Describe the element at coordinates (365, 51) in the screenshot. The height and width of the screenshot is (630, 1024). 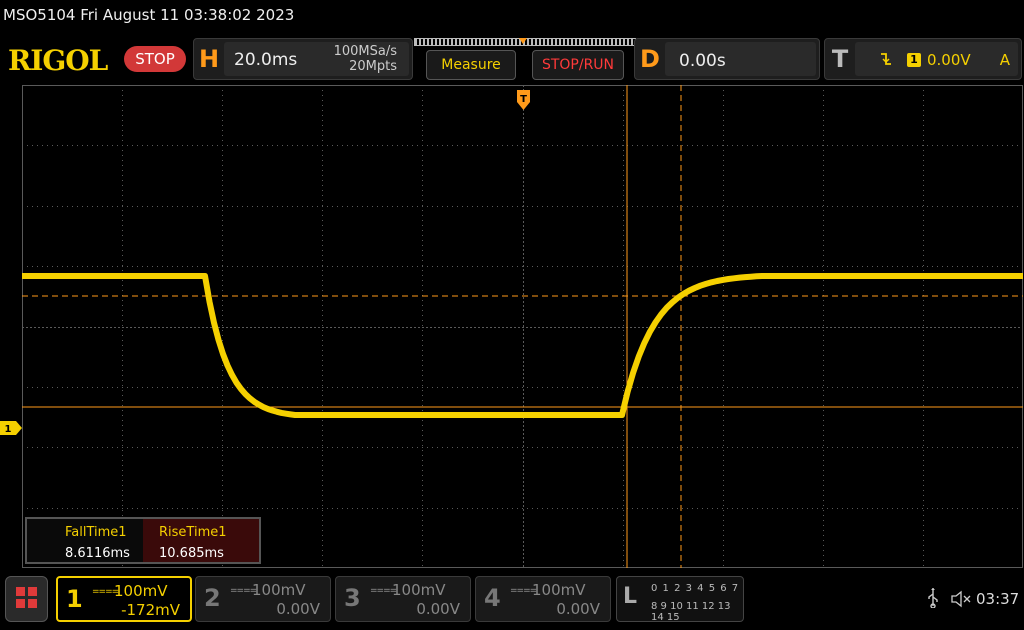
I see `sample-rate: 100MSa/s` at that location.